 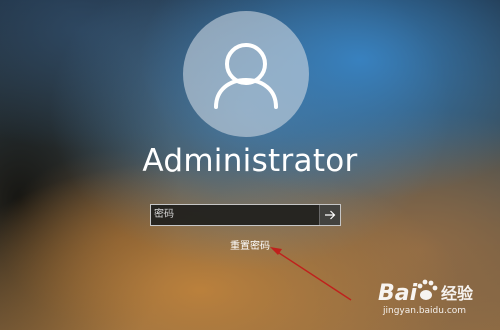 I want to click on watermark-url: jingyan.baidu.com, so click(x=425, y=311).